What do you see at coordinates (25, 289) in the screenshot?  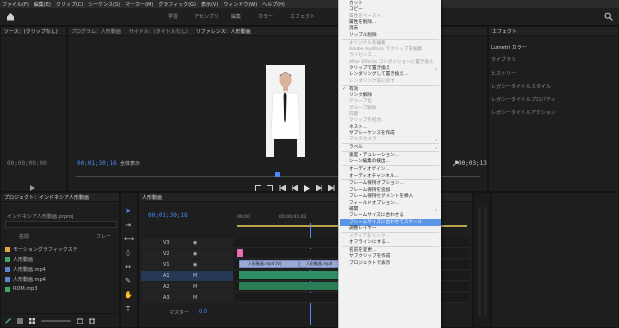 I see `project-item-name: ROM.mp3` at bounding box center [25, 289].